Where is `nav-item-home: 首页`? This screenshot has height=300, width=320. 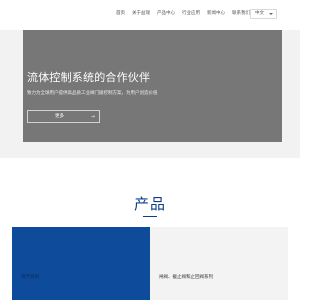
nav-item-home: 首页 is located at coordinates (120, 14).